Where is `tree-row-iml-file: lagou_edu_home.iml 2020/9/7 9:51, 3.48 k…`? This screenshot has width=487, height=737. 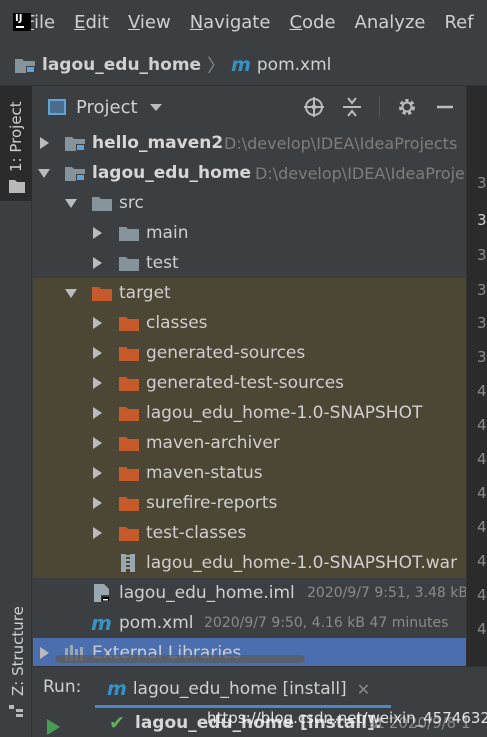
tree-row-iml-file: lagou_edu_home.iml 2020/9/7 9:51, 3.48 k… is located at coordinates (249, 593).